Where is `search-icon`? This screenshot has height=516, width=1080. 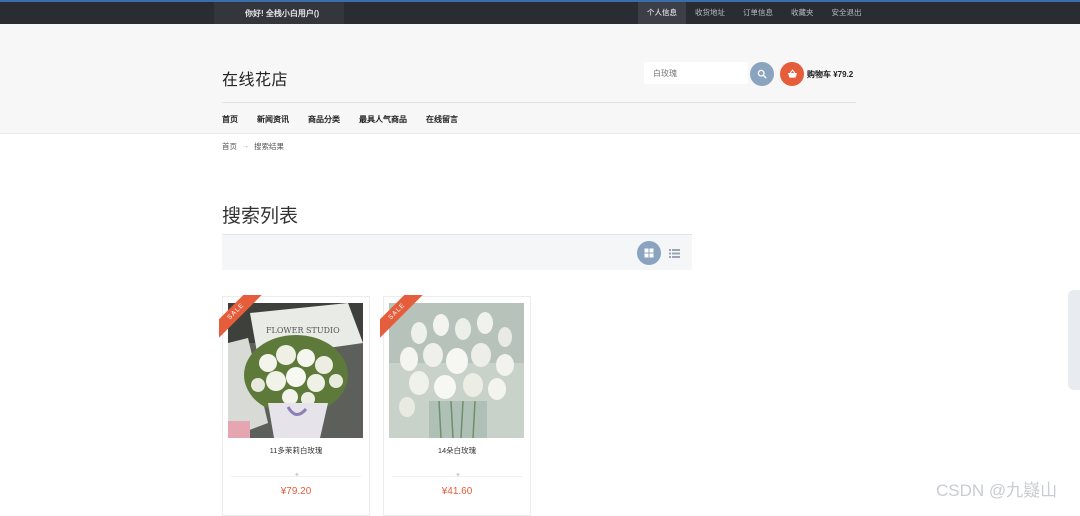
search-icon is located at coordinates (762, 74).